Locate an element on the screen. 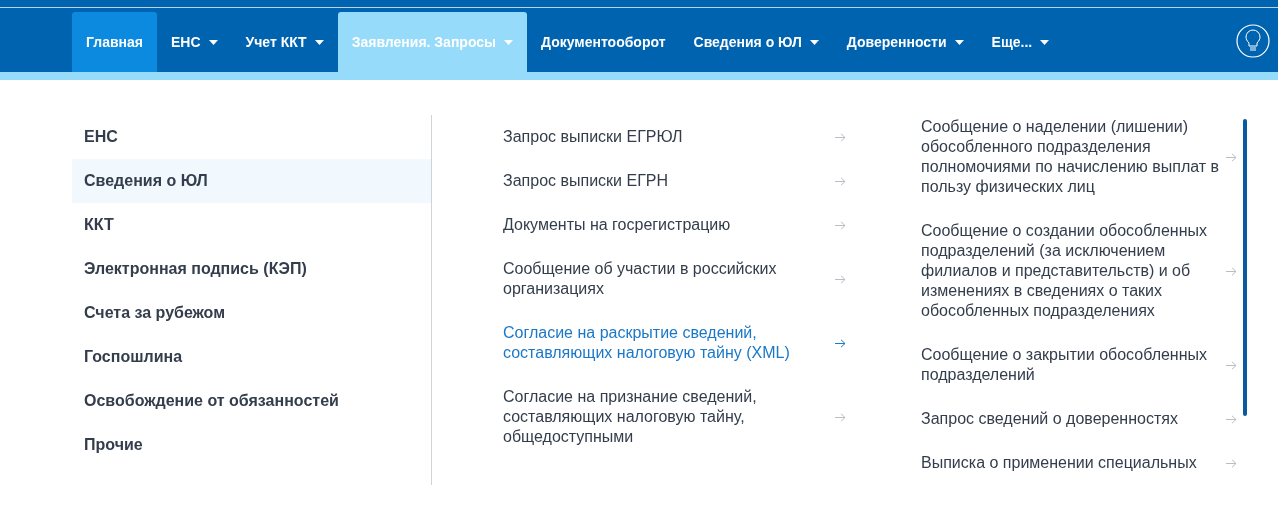 Image resolution: width=1278 pixels, height=510 pixels. nav-tab: Главная is located at coordinates (114, 42).